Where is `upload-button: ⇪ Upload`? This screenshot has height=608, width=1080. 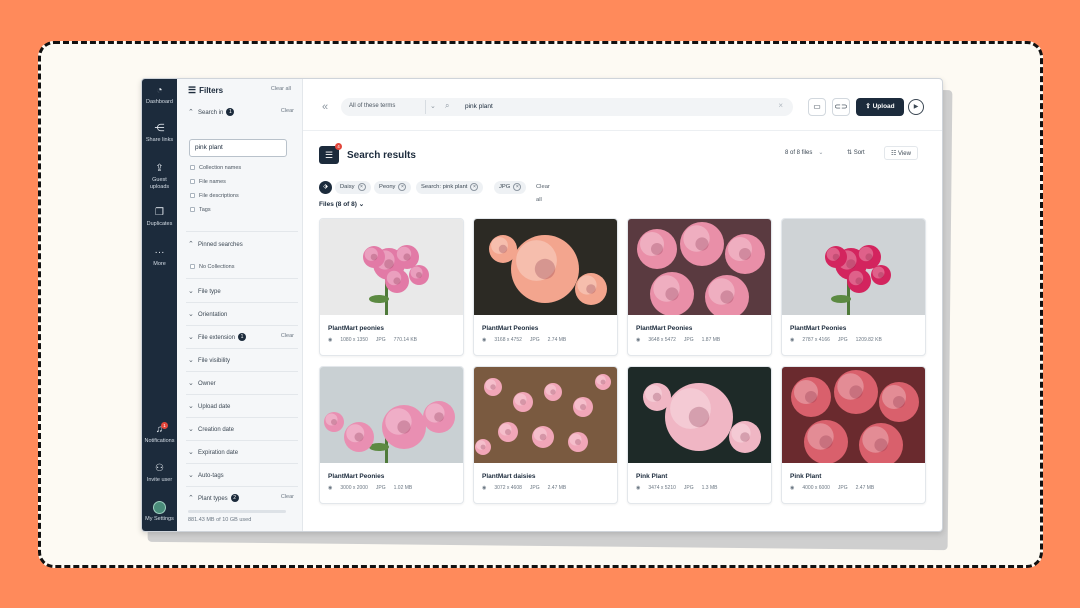 upload-button: ⇪ Upload is located at coordinates (880, 107).